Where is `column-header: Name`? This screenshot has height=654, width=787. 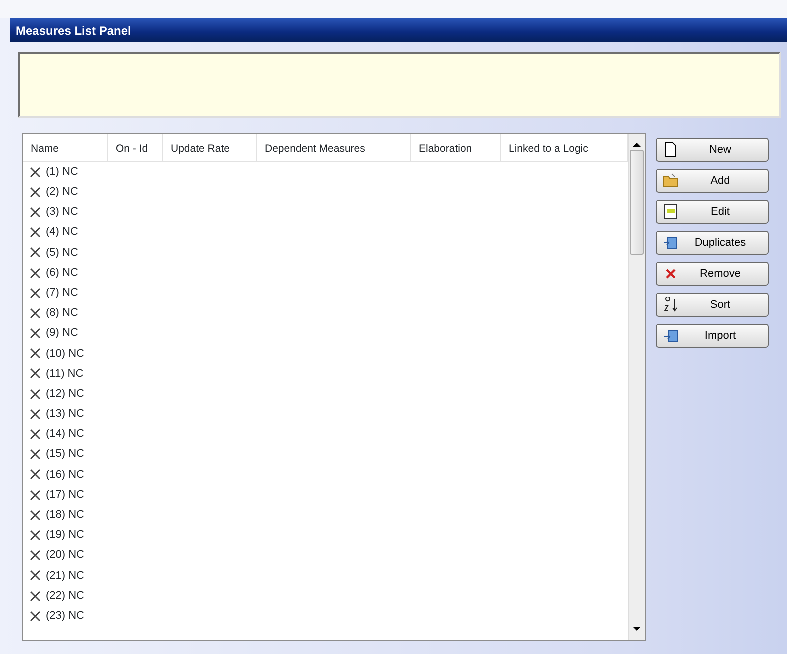 column-header: Name is located at coordinates (45, 149).